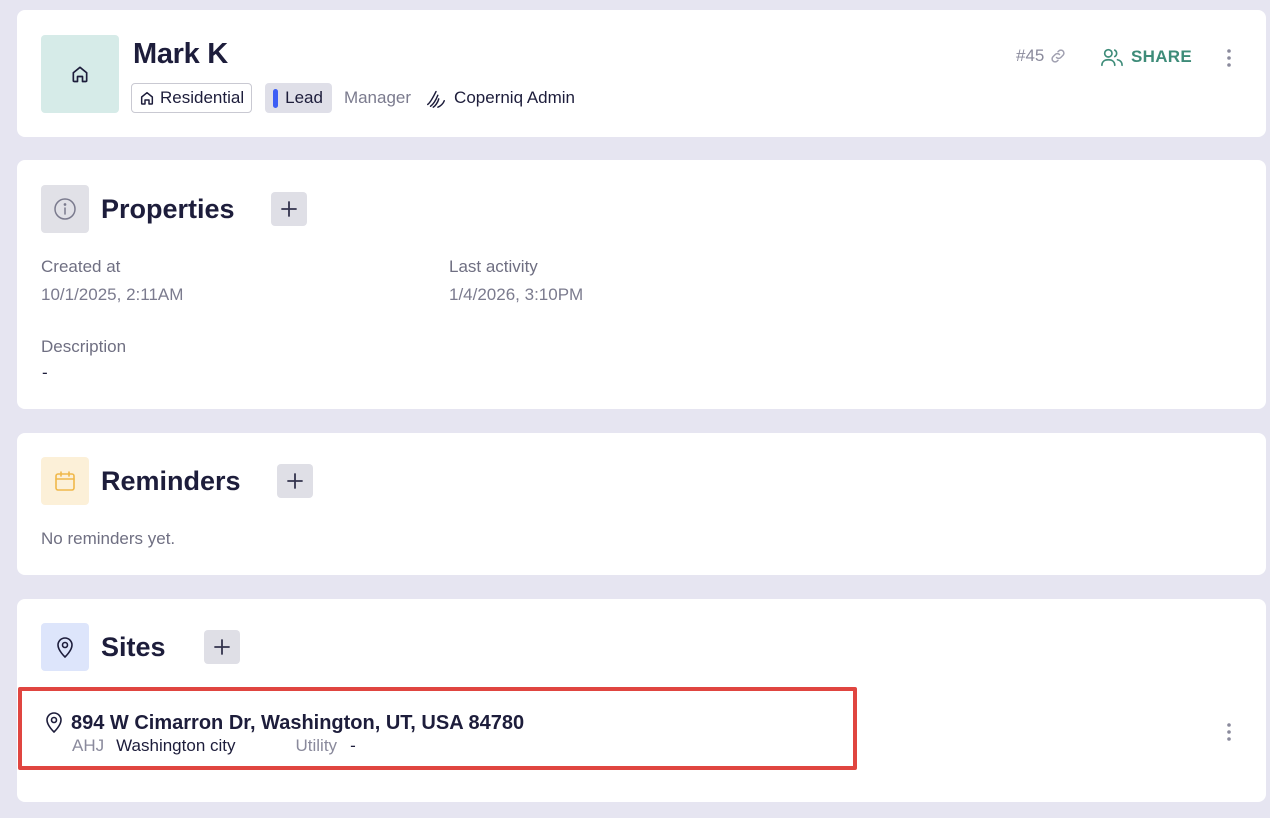 This screenshot has width=1270, height=818. Describe the element at coordinates (88, 745) in the screenshot. I see `ahj-label: AHJ` at that location.